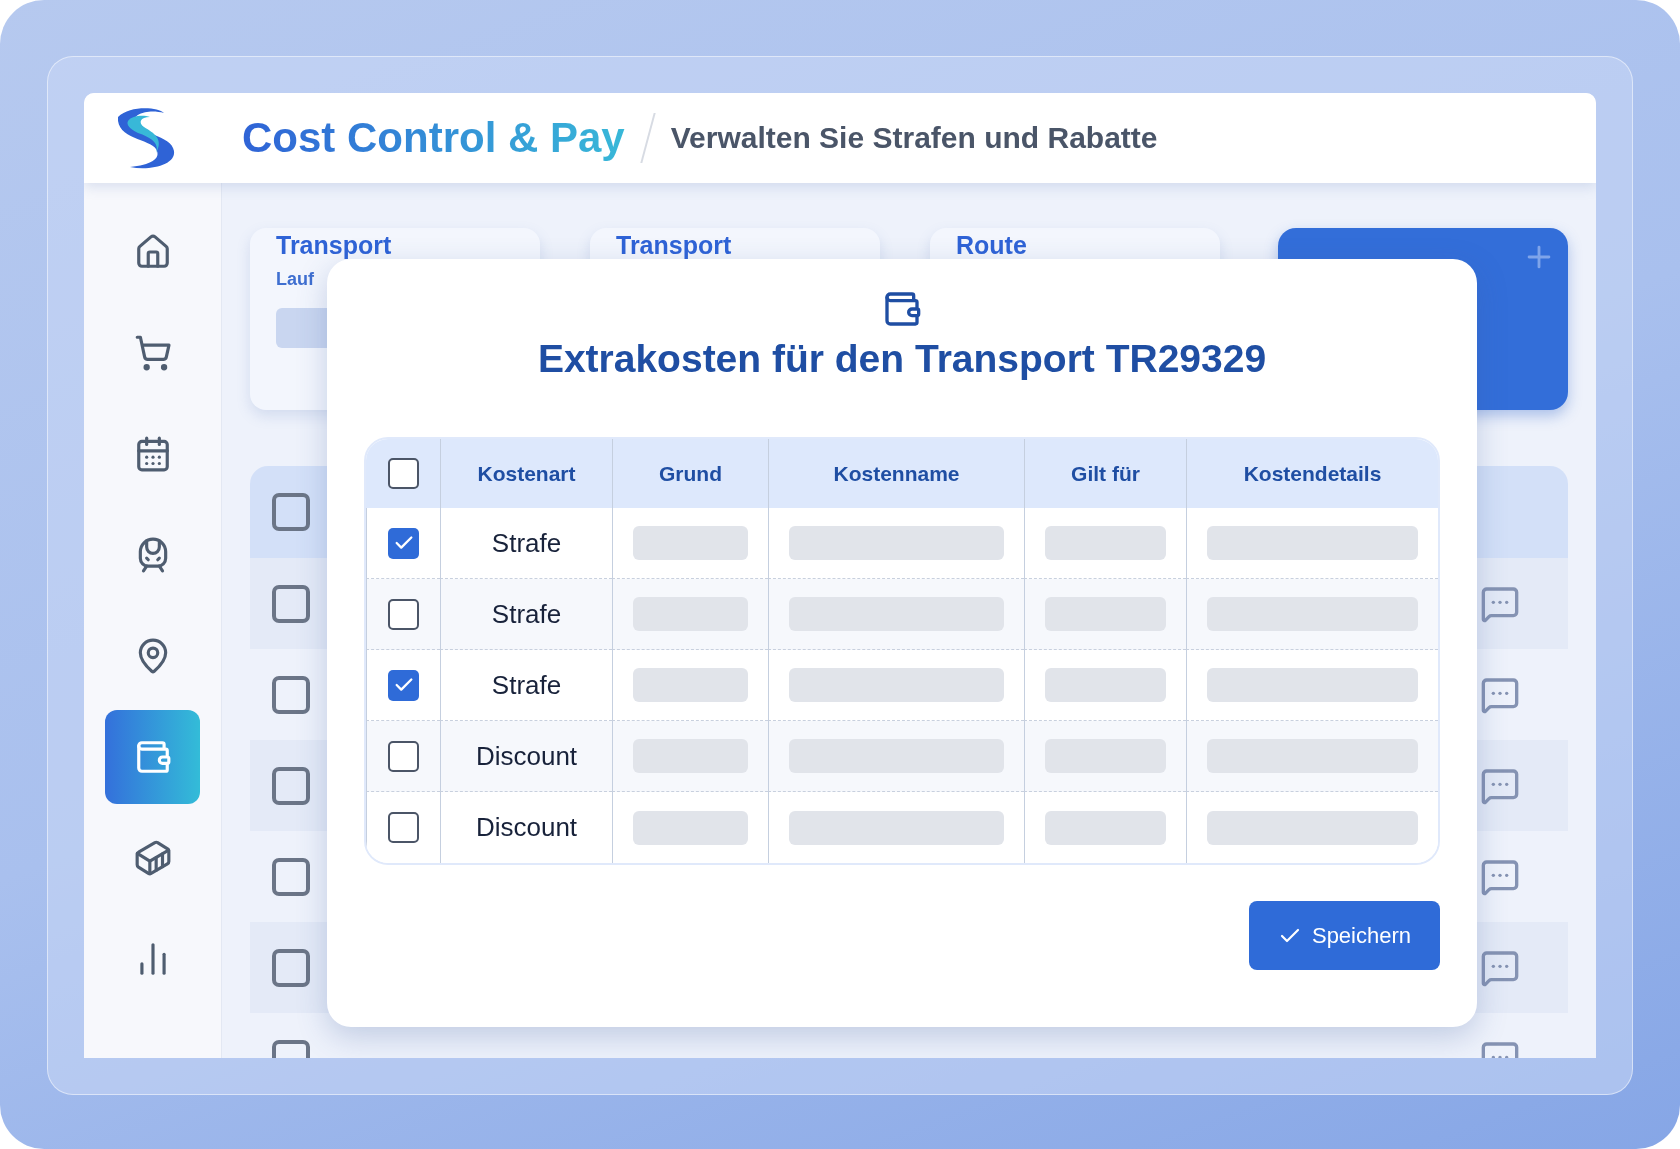 The width and height of the screenshot is (1680, 1149). Describe the element at coordinates (526, 473) in the screenshot. I see `column-header: Kostenart` at that location.